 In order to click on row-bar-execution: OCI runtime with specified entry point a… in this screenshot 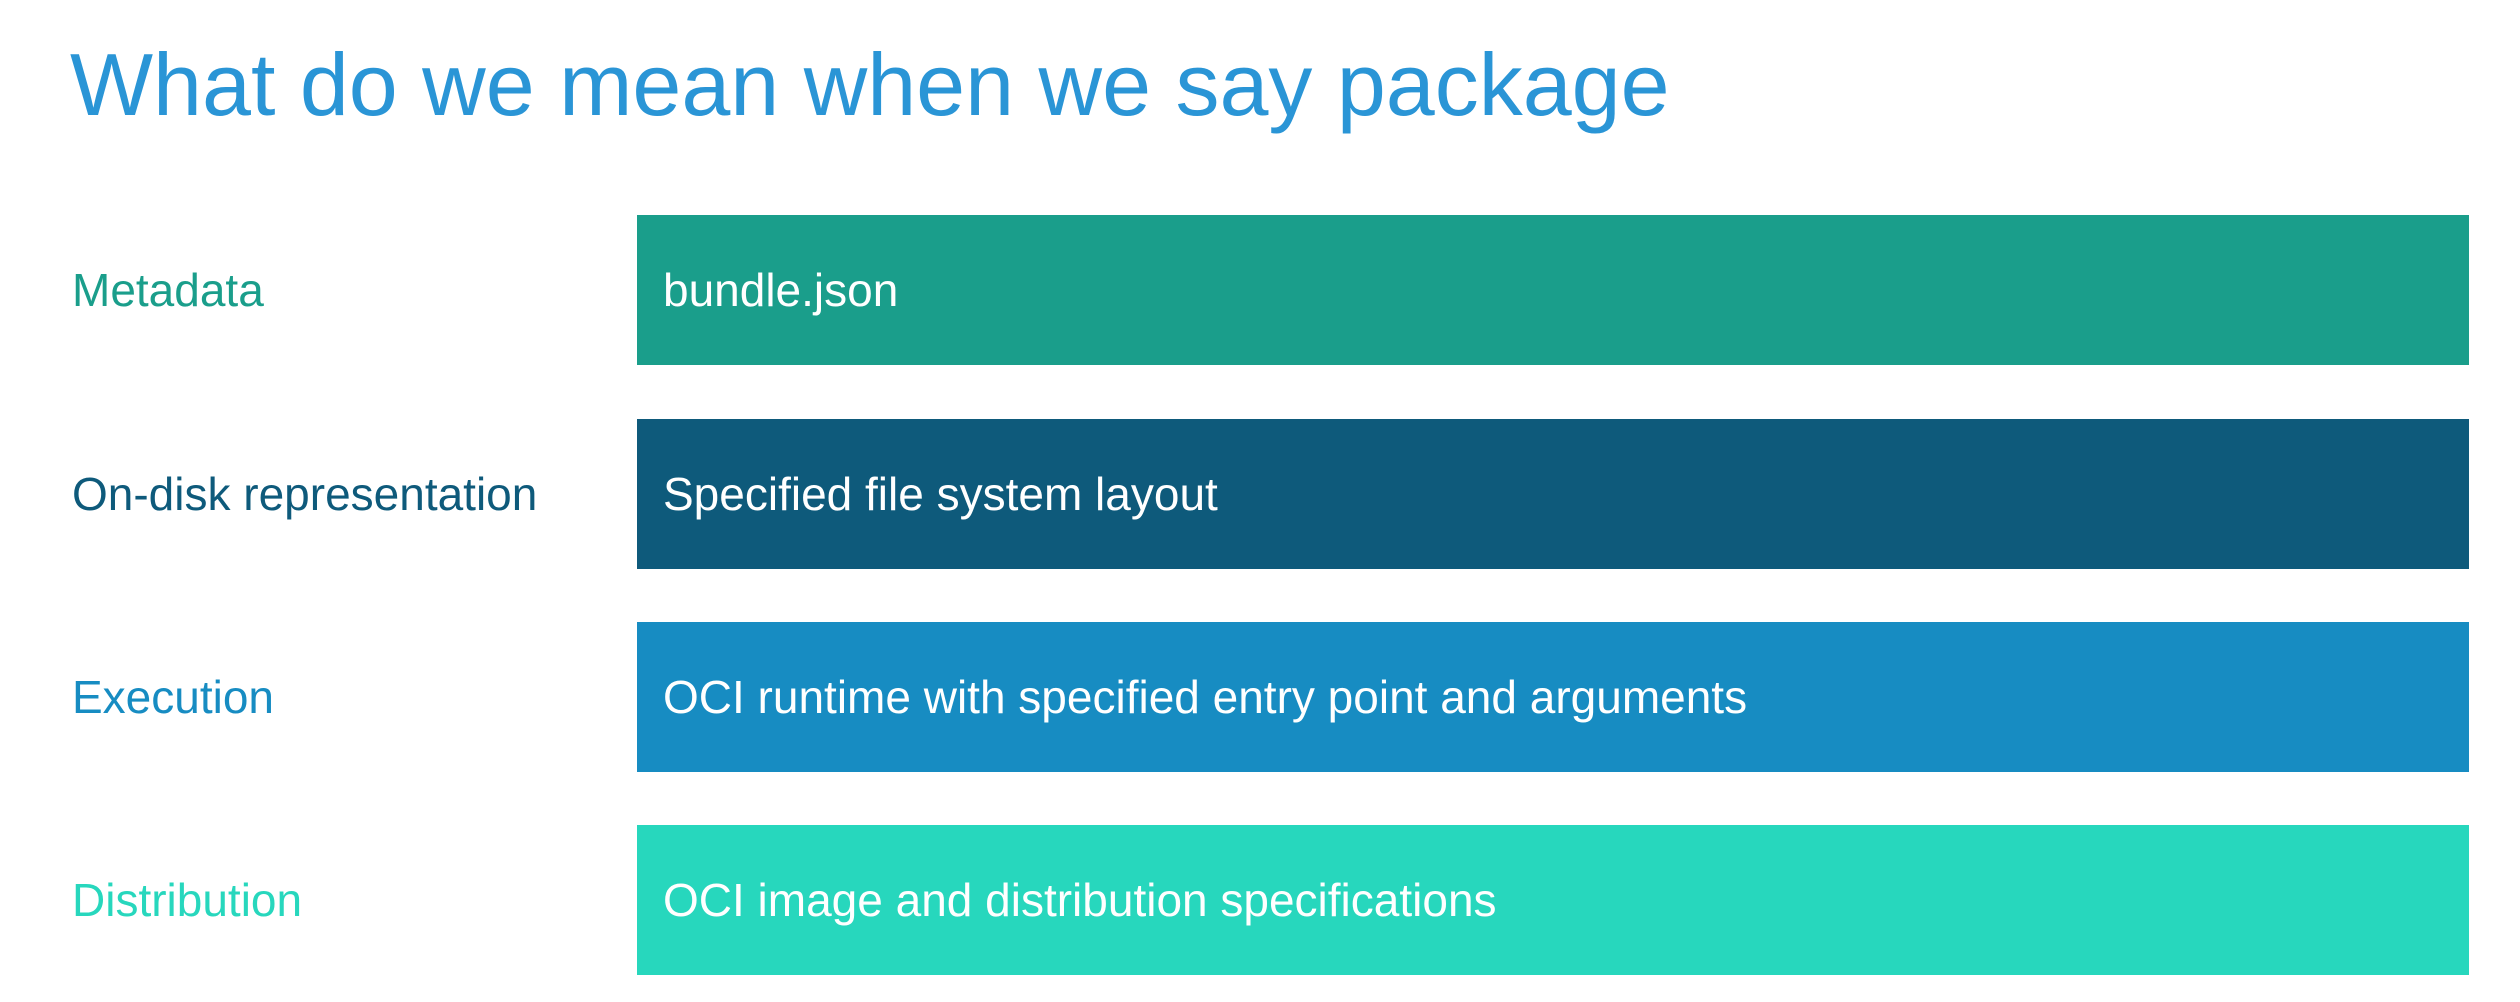, I will do `click(1553, 697)`.